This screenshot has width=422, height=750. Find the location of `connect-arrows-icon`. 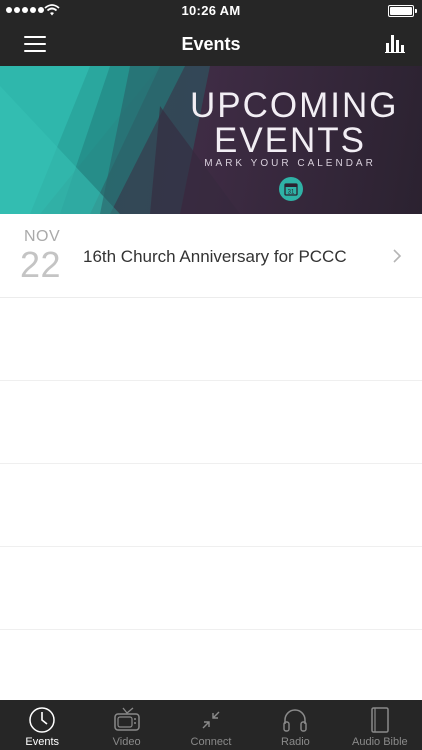

connect-arrows-icon is located at coordinates (211, 720).